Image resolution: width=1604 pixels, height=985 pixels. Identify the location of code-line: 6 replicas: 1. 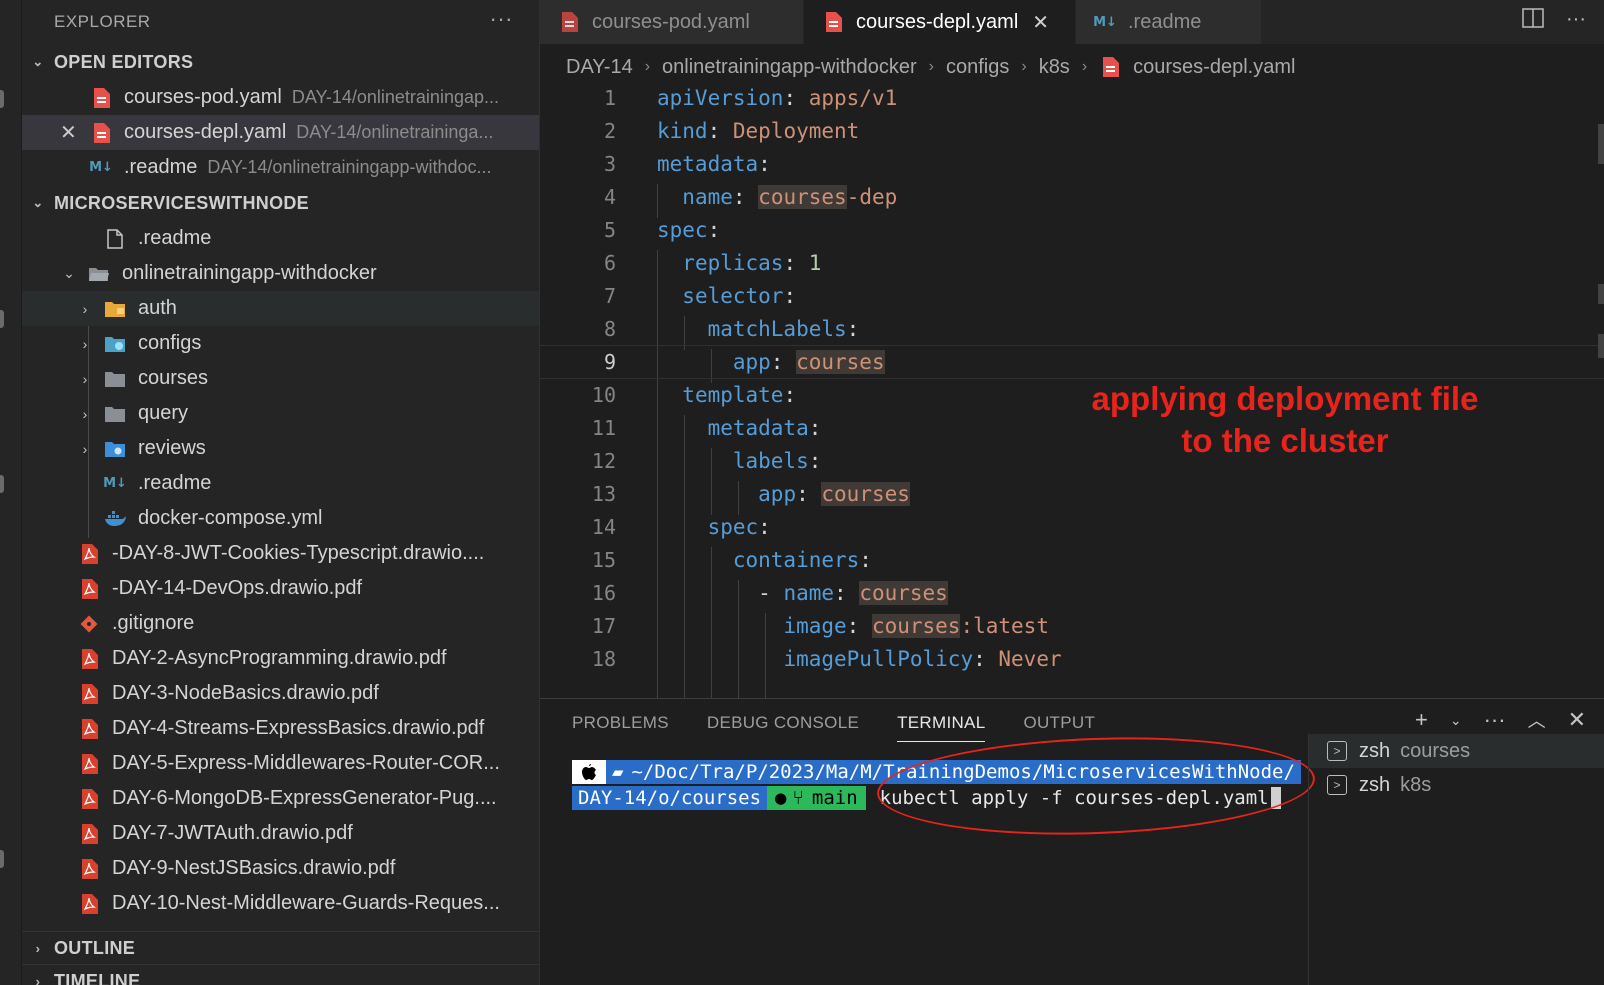
(1072, 263).